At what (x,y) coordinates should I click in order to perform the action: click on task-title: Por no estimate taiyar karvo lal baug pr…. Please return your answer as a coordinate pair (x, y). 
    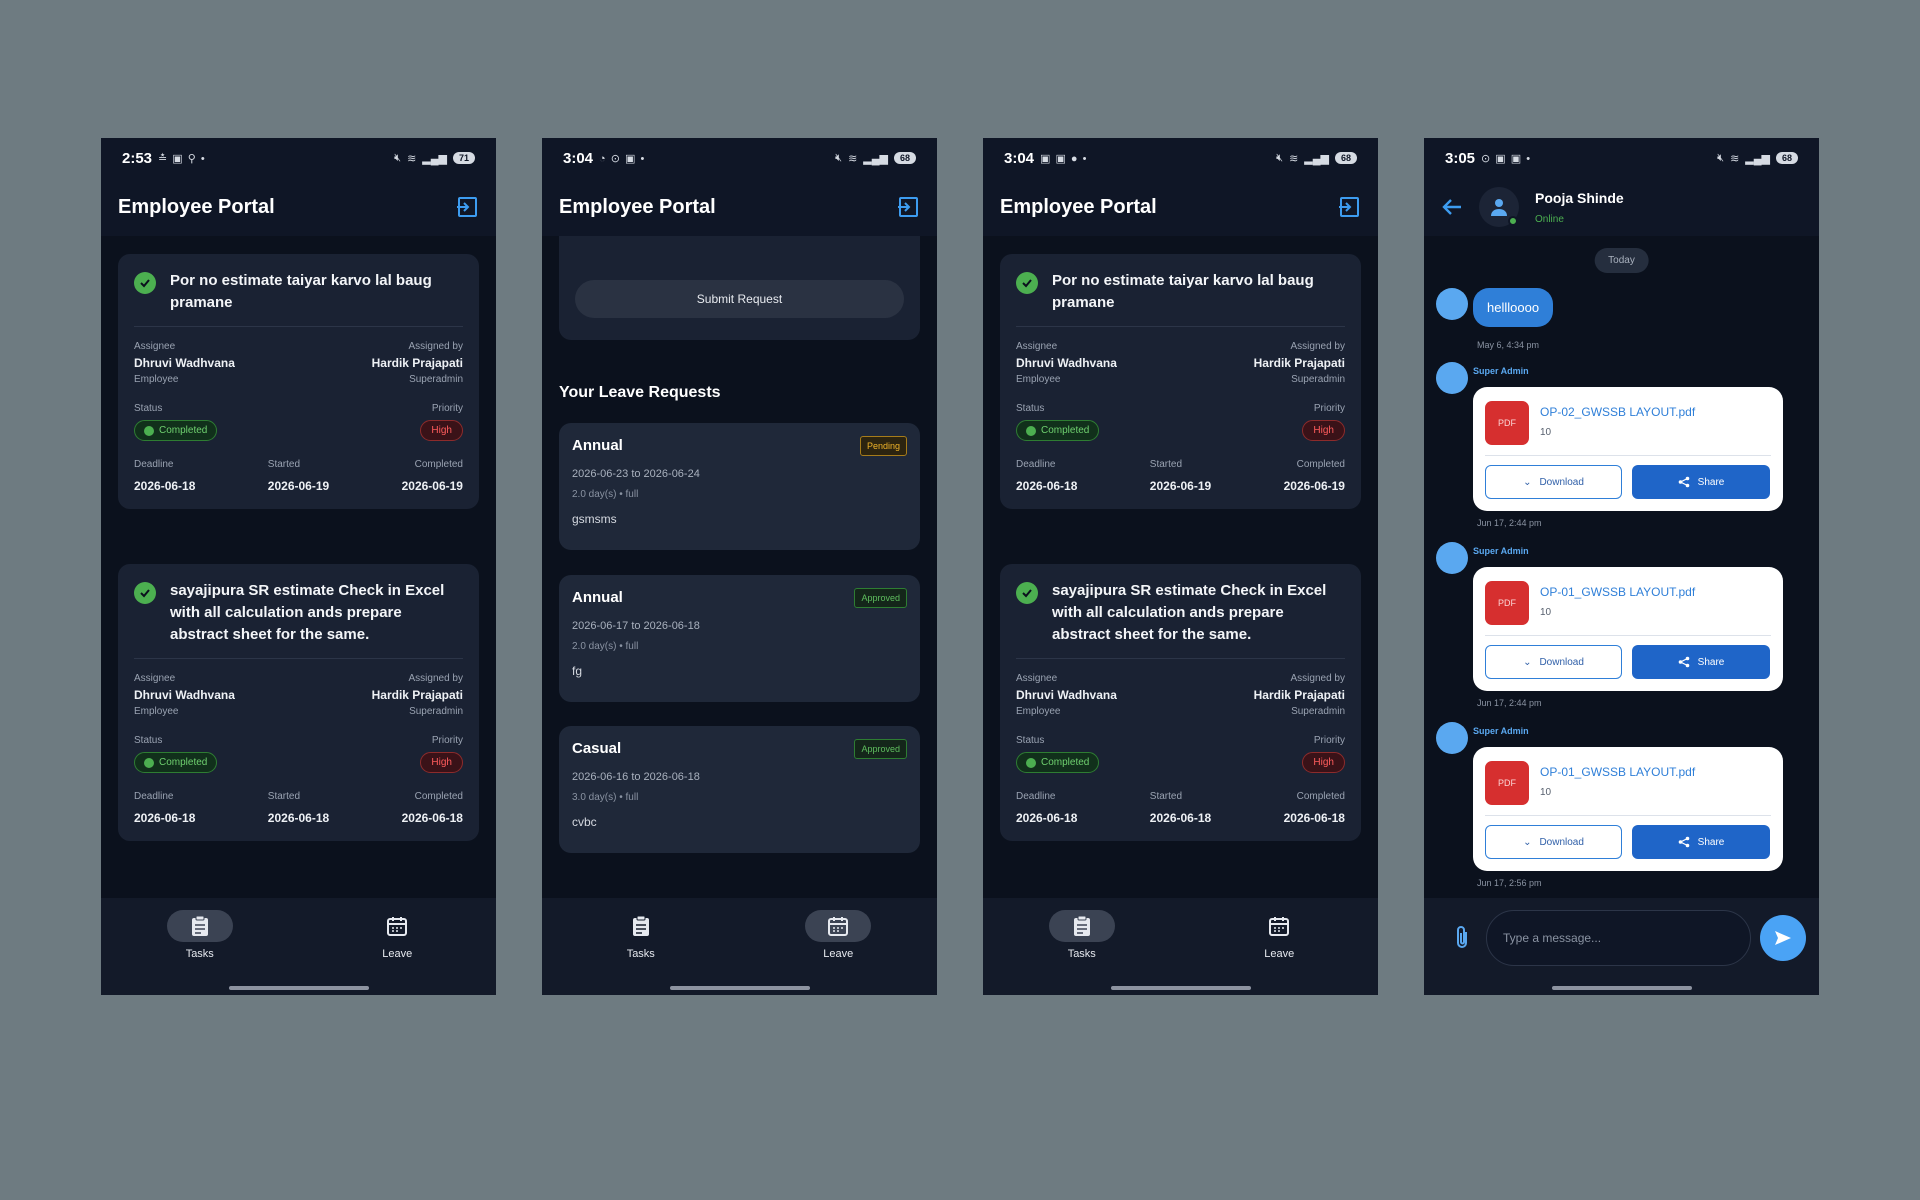
    Looking at the image, I should click on (301, 291).